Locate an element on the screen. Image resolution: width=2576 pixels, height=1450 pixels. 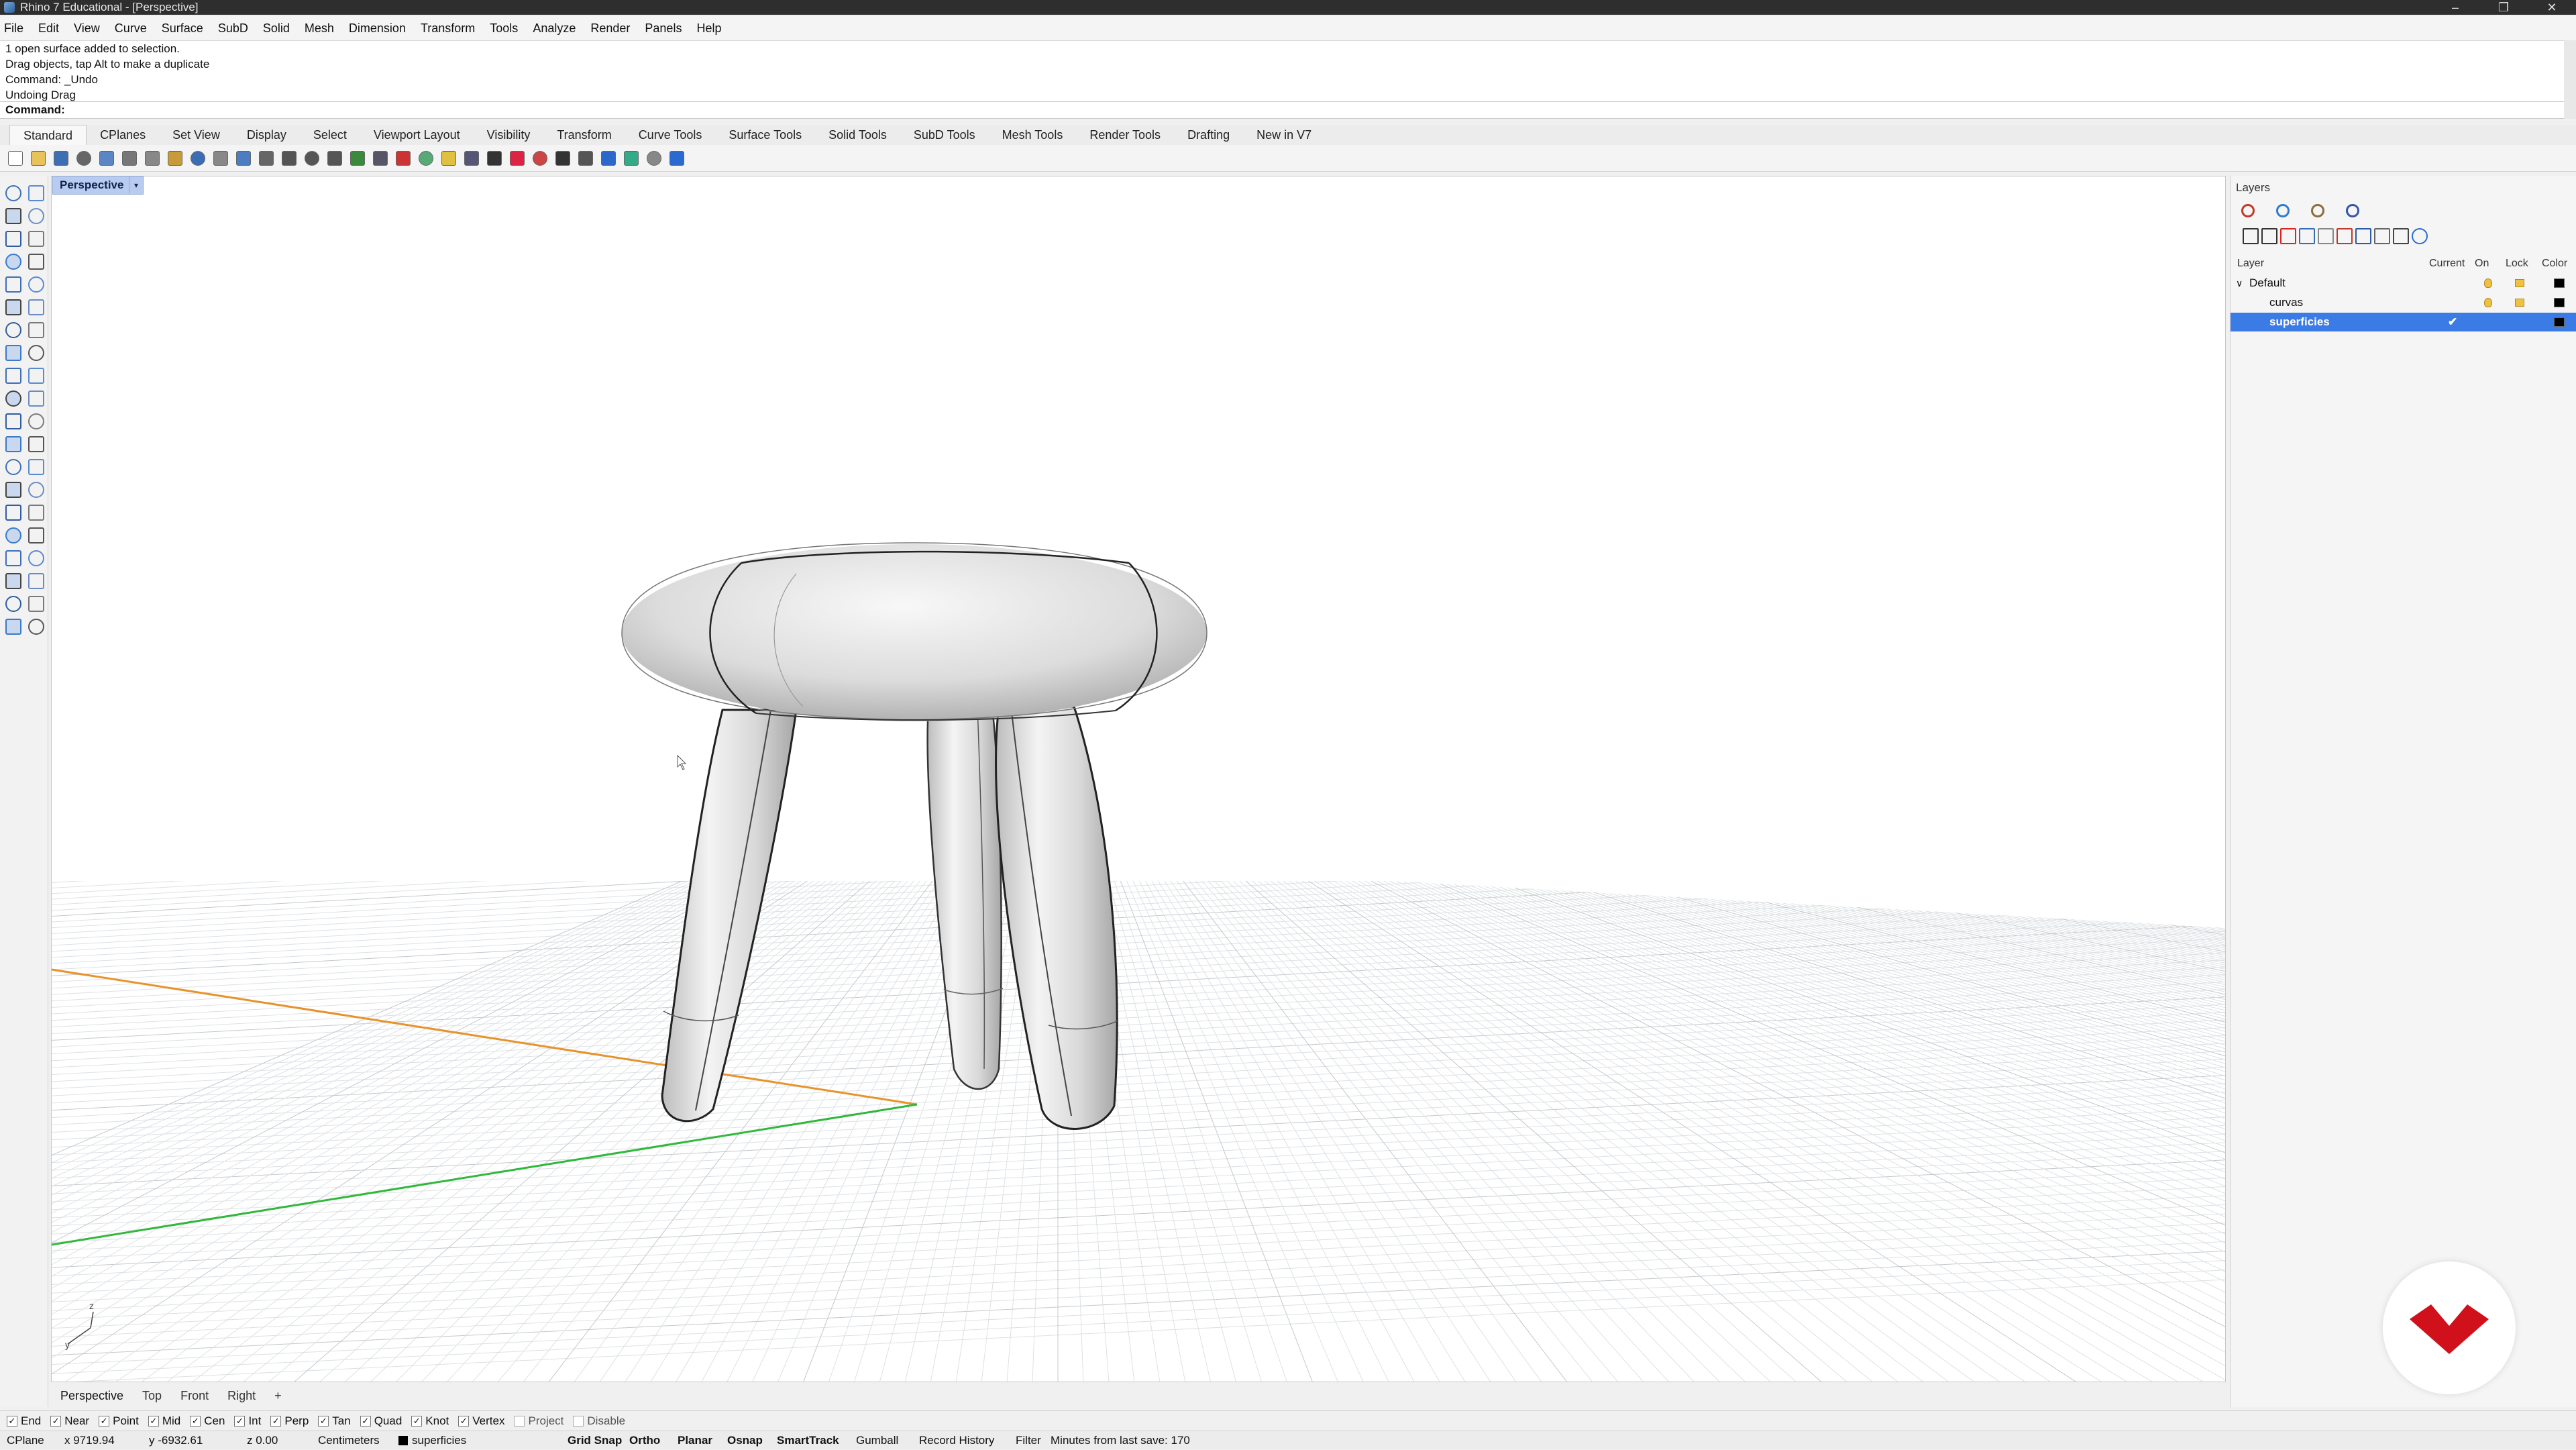
menu-edit: Edit is located at coordinates (48, 28).